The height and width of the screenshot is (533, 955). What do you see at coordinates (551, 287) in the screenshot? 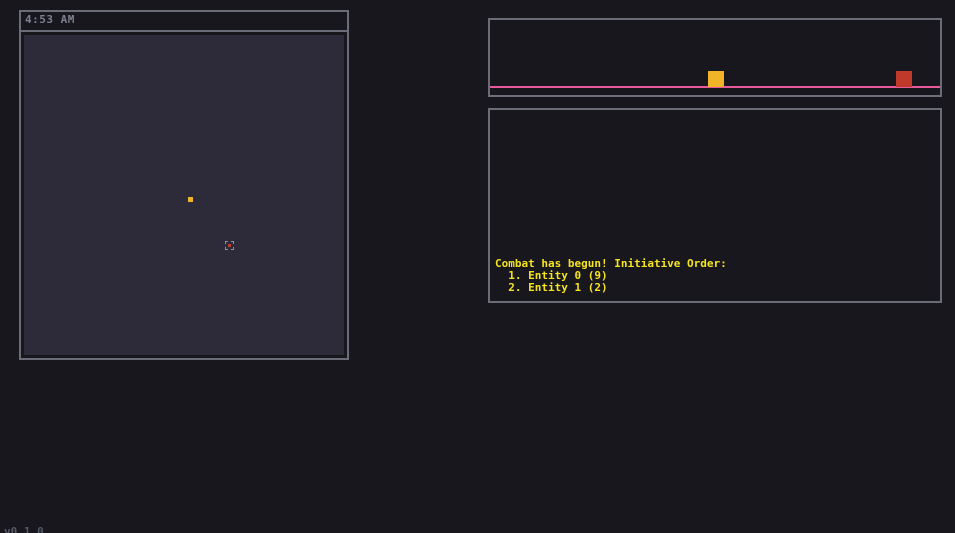
I see `log-line: 2. Entity 1 (2)` at bounding box center [551, 287].